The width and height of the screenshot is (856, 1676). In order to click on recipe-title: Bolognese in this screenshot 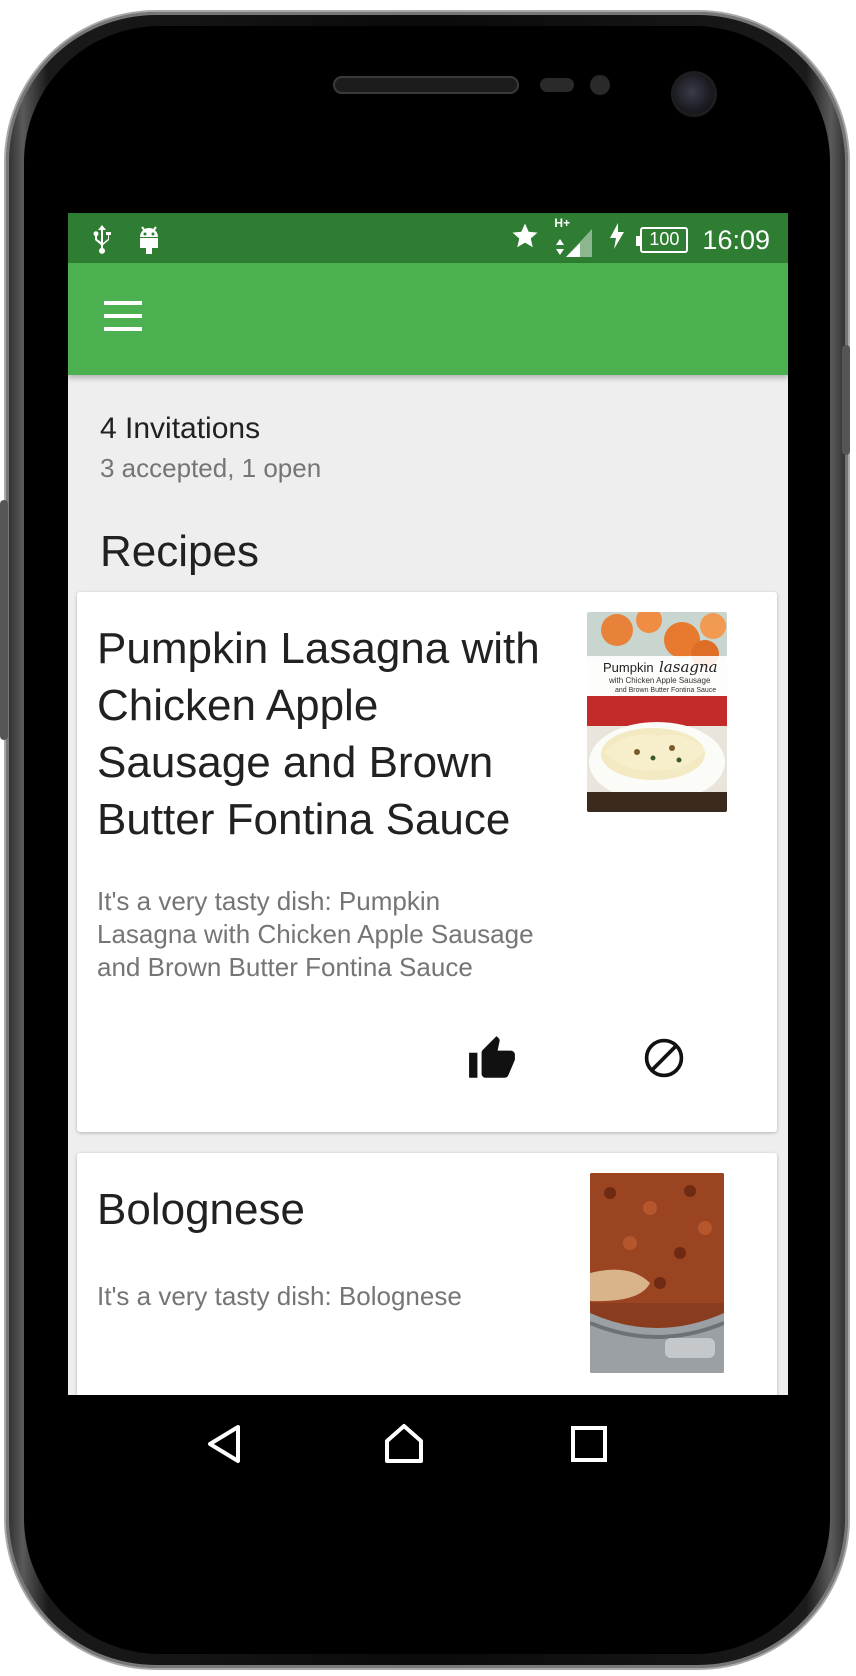, I will do `click(201, 1209)`.